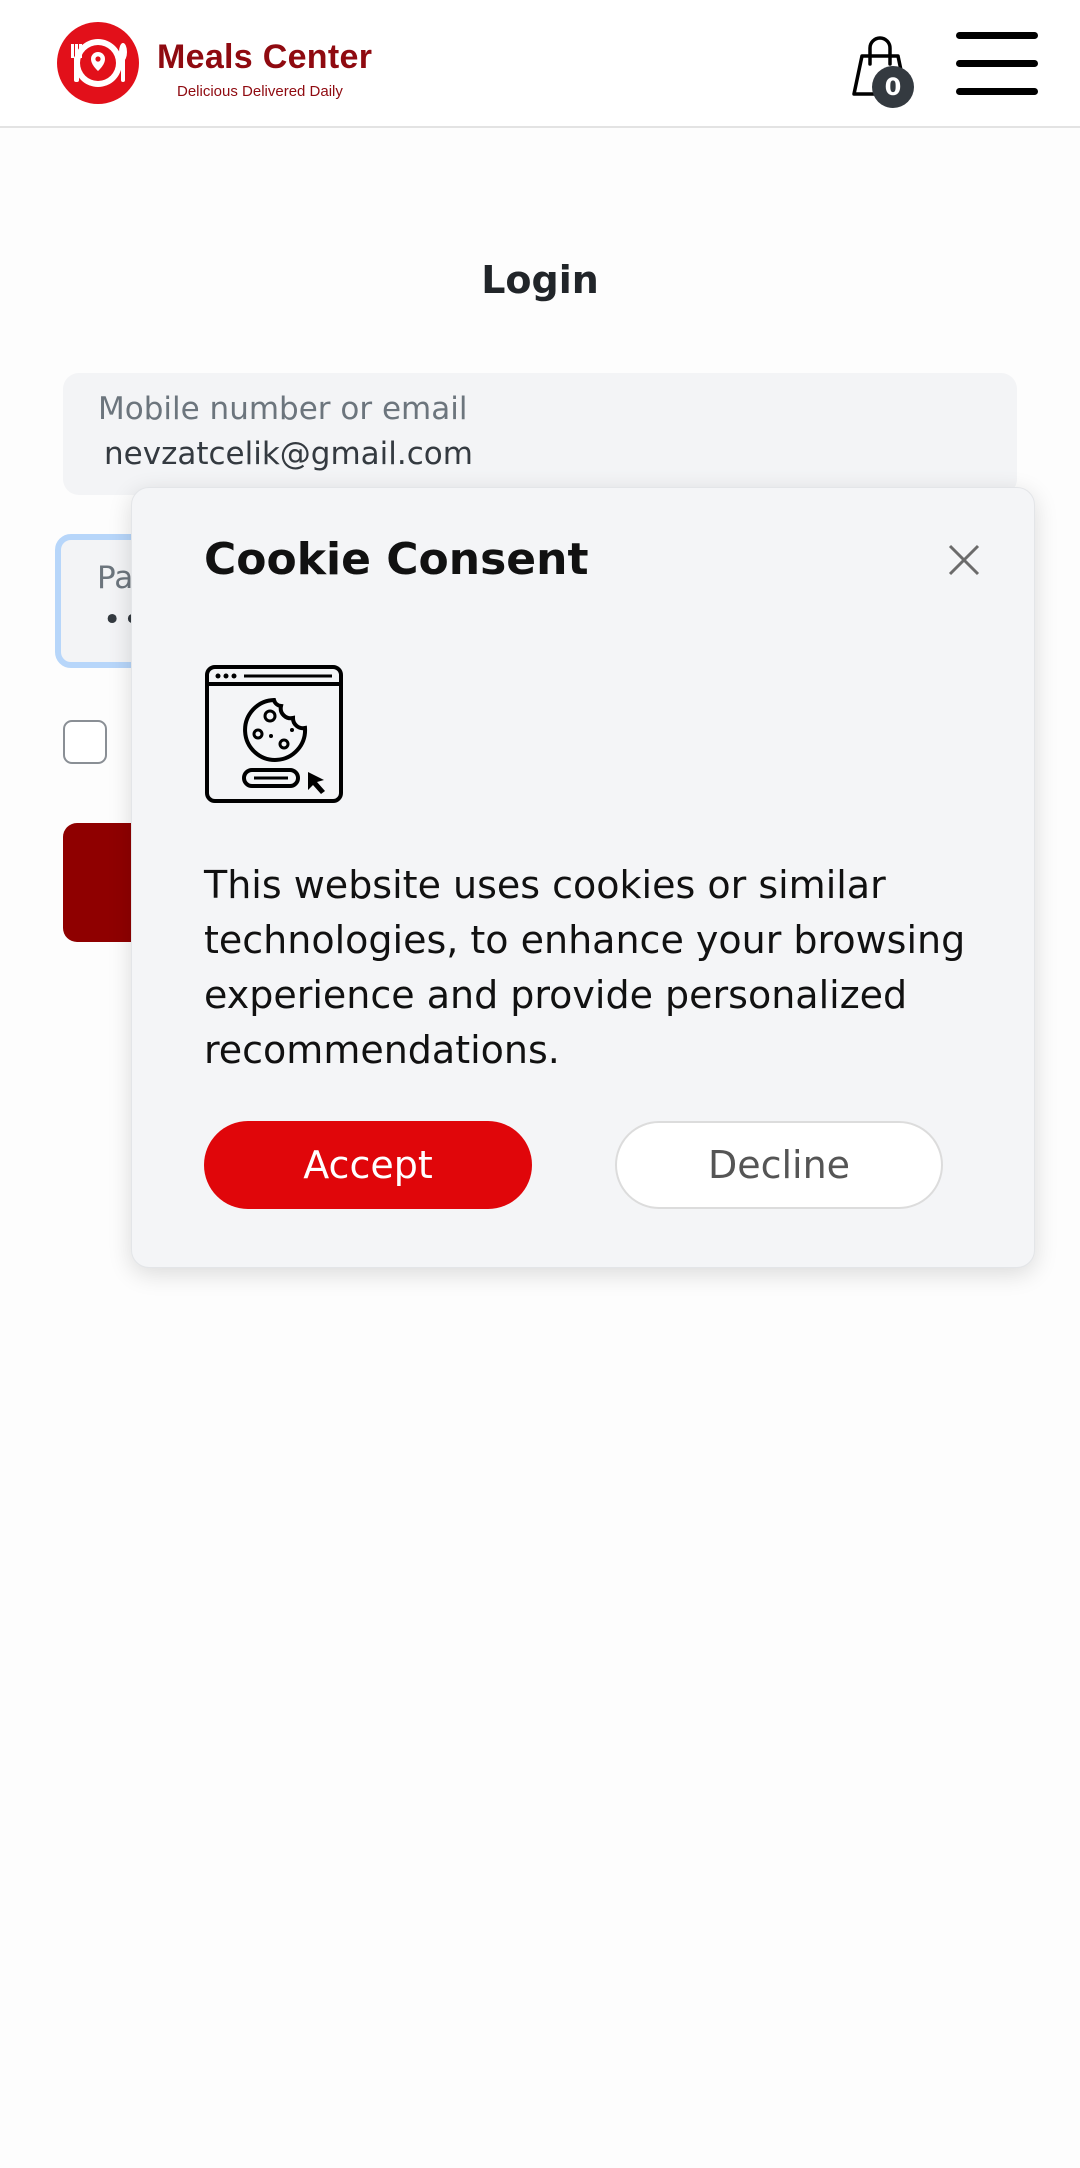  What do you see at coordinates (283, 409) in the screenshot?
I see `email-field-label: Mobile number or email` at bounding box center [283, 409].